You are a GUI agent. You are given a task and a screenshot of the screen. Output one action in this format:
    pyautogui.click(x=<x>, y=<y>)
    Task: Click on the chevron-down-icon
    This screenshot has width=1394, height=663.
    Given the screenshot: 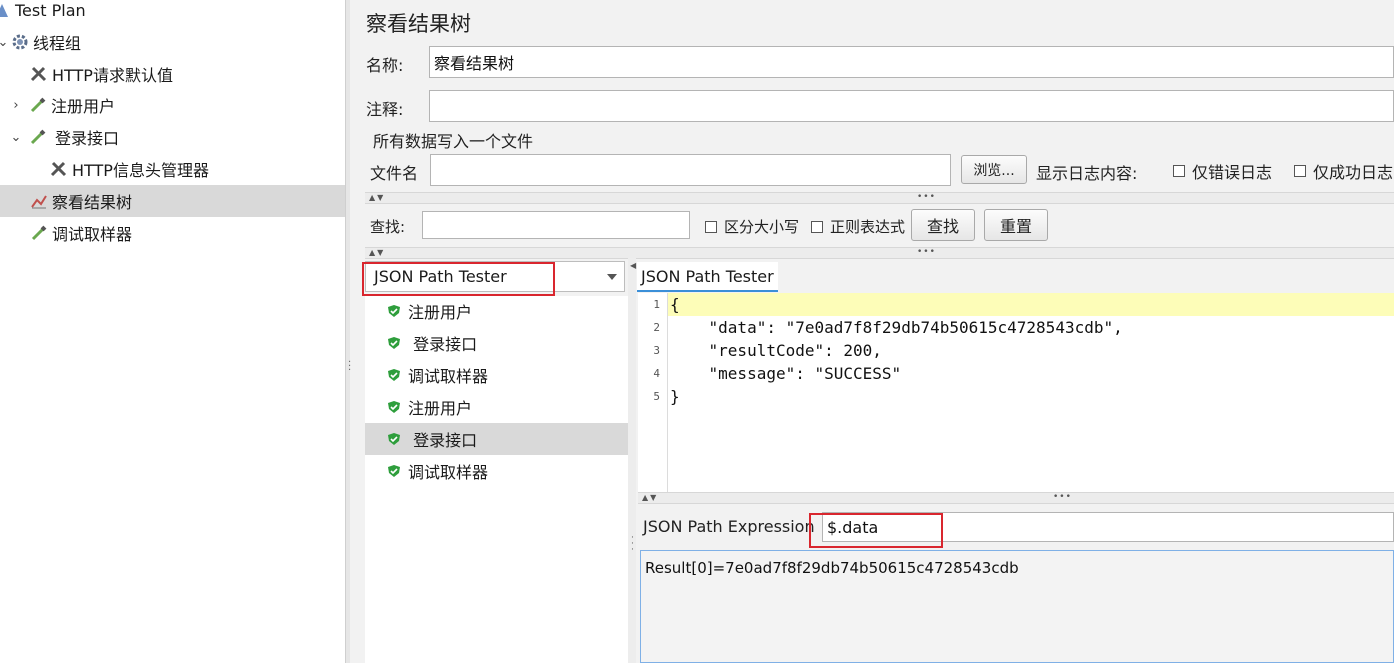 What is the action you would take?
    pyautogui.click(x=612, y=277)
    